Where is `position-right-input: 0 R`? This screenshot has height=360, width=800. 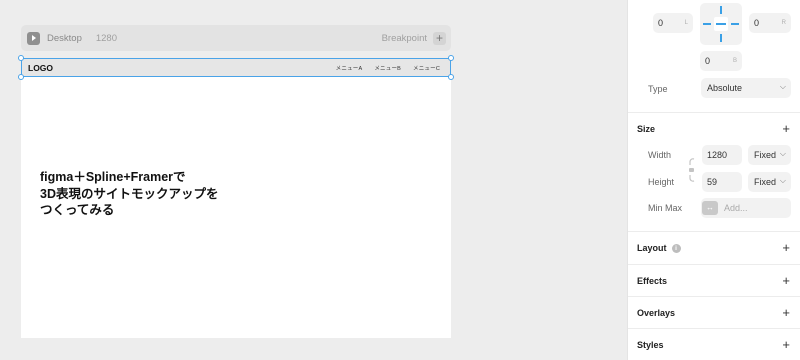
position-right-input: 0 R is located at coordinates (770, 23).